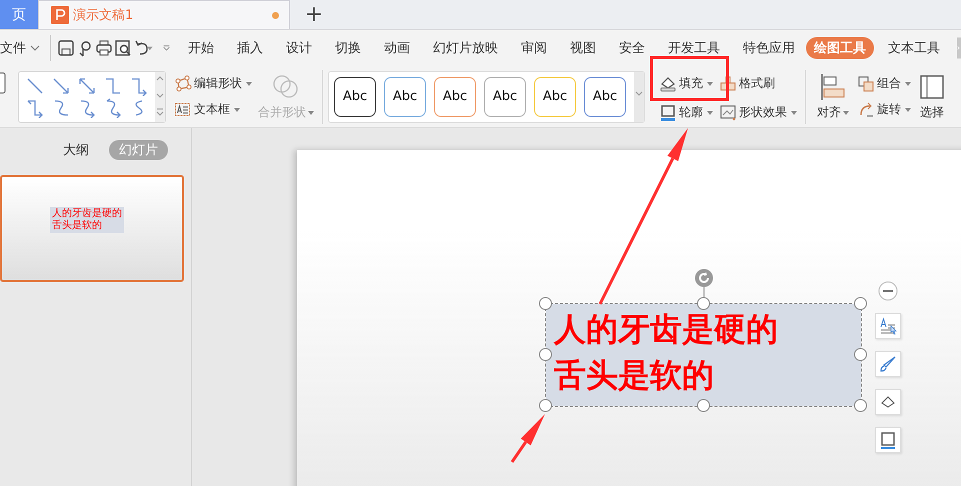 Image resolution: width=961 pixels, height=486 pixels. I want to click on menu-tab: 设计, so click(299, 48).